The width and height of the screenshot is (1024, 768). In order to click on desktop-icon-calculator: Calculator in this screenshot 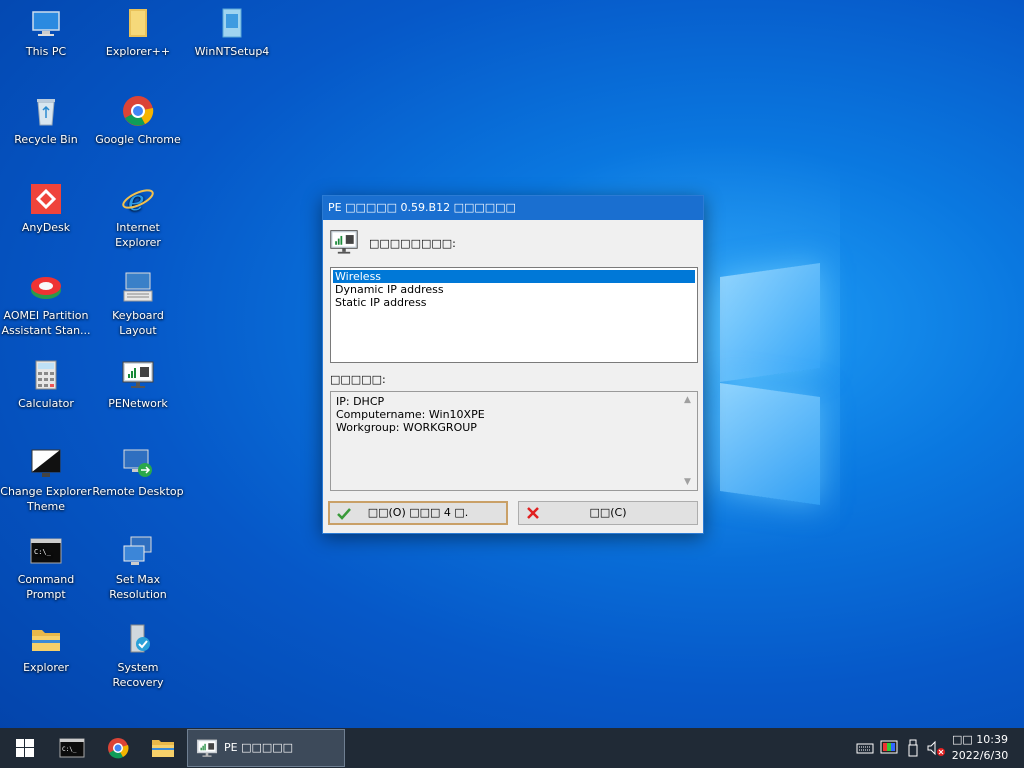, I will do `click(46, 384)`.